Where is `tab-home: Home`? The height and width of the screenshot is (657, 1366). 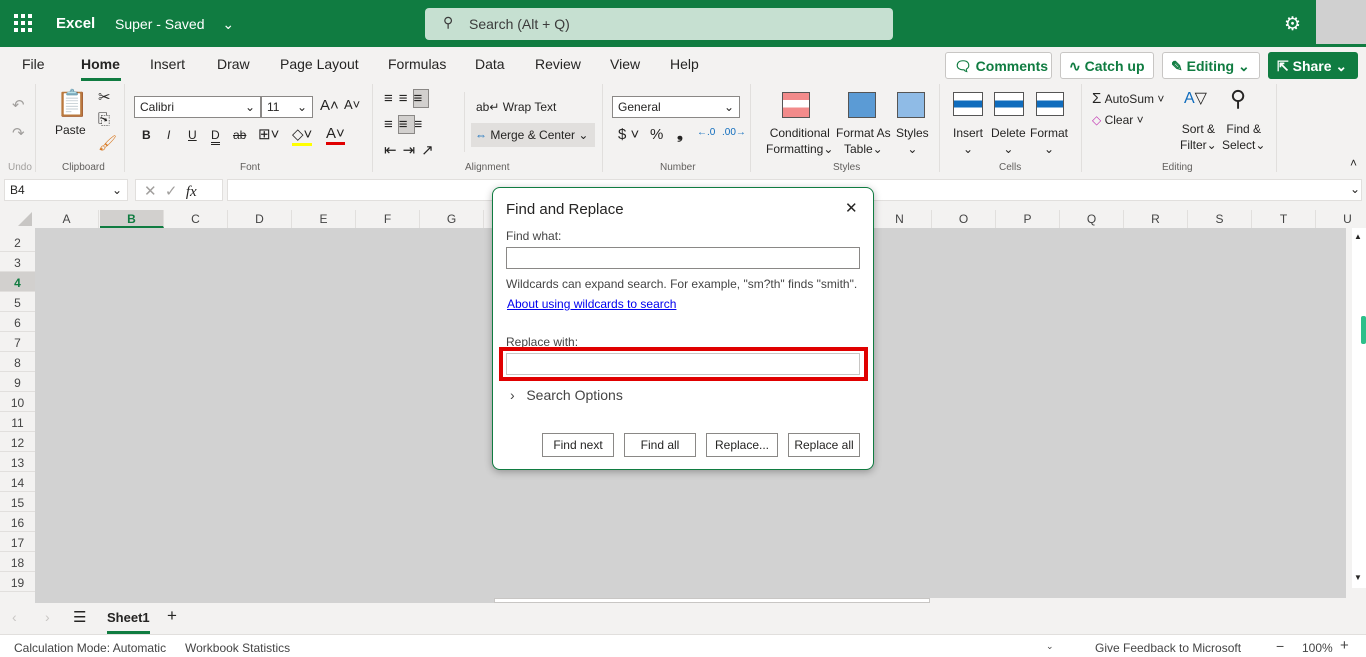
tab-home: Home is located at coordinates (100, 64).